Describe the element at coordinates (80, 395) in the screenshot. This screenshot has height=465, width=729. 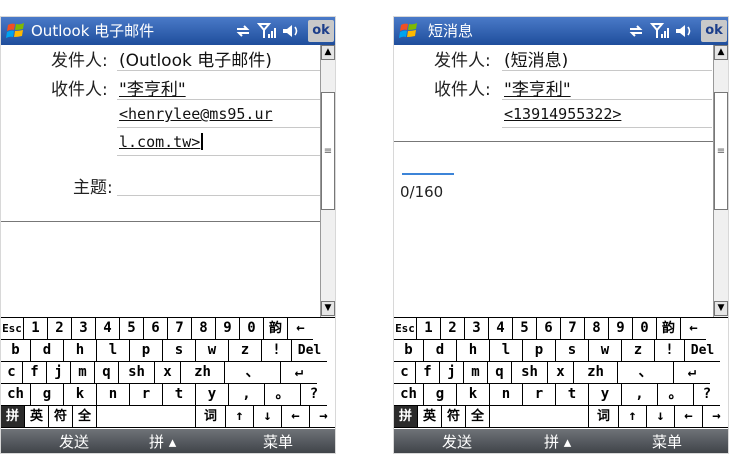
I see `key-k: k` at that location.